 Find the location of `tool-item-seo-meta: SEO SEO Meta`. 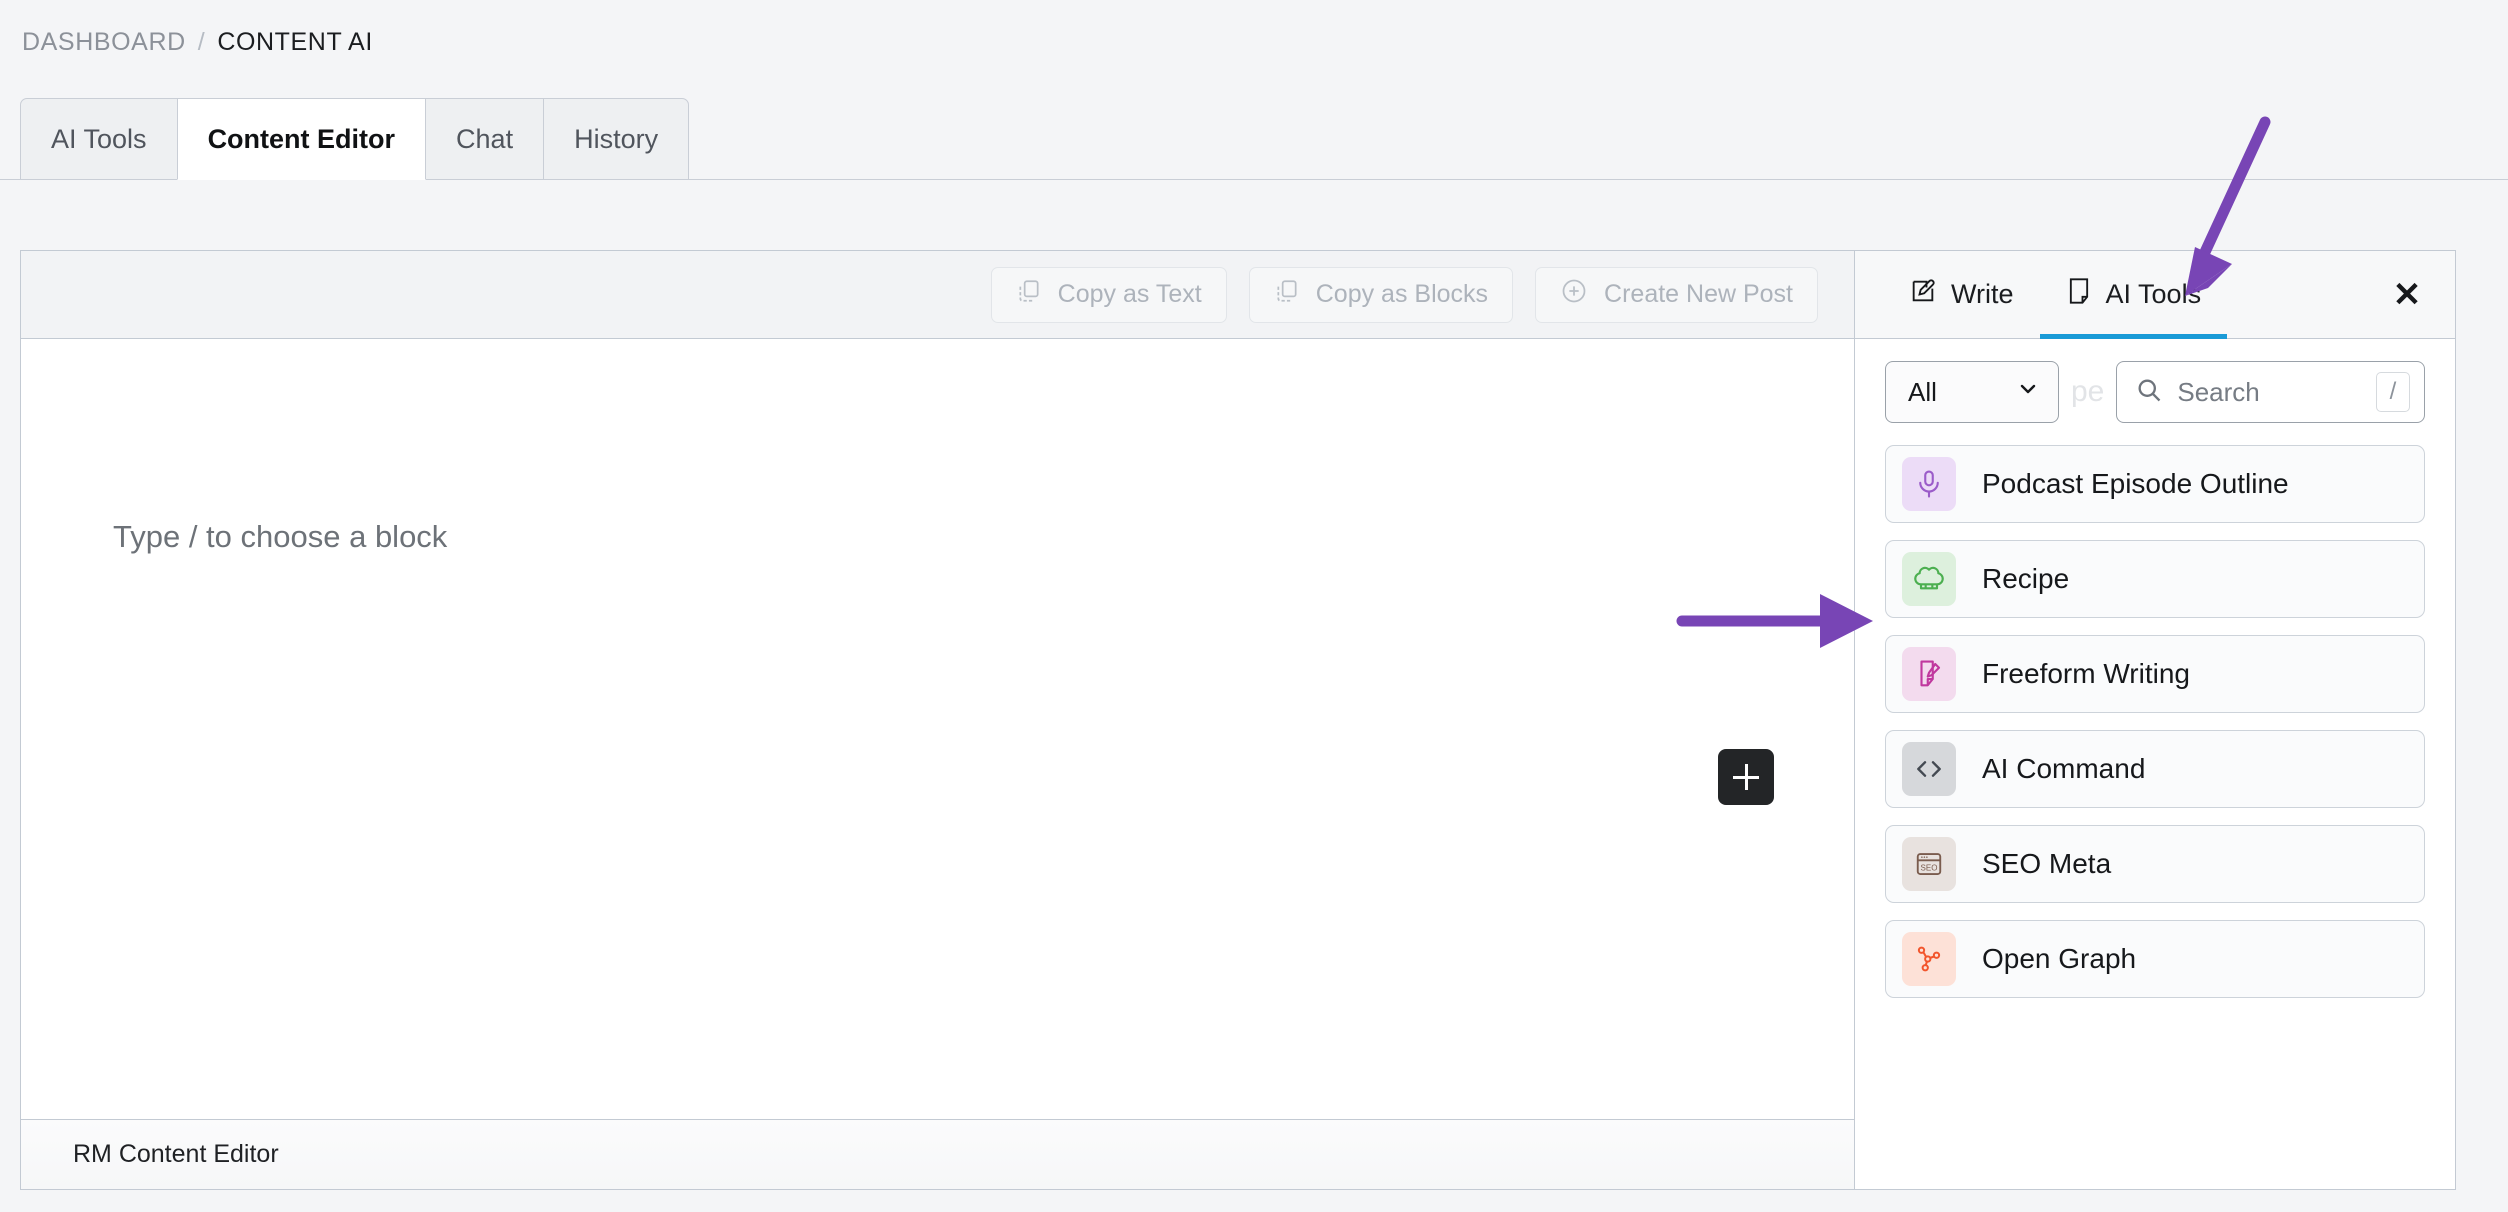

tool-item-seo-meta: SEO SEO Meta is located at coordinates (2155, 864).